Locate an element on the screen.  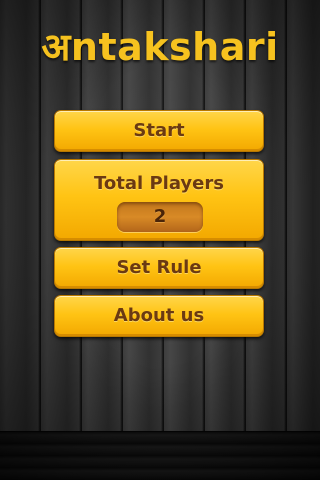
game-title: अntakshari is located at coordinates (160, 47).